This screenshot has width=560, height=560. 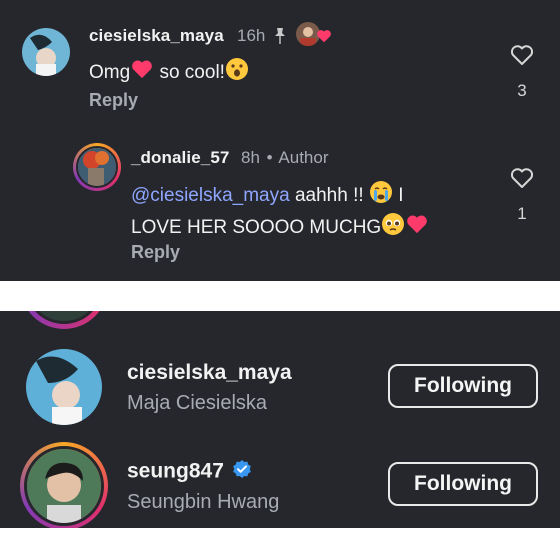 I want to click on reply-time-value: 8h, so click(x=250, y=157).